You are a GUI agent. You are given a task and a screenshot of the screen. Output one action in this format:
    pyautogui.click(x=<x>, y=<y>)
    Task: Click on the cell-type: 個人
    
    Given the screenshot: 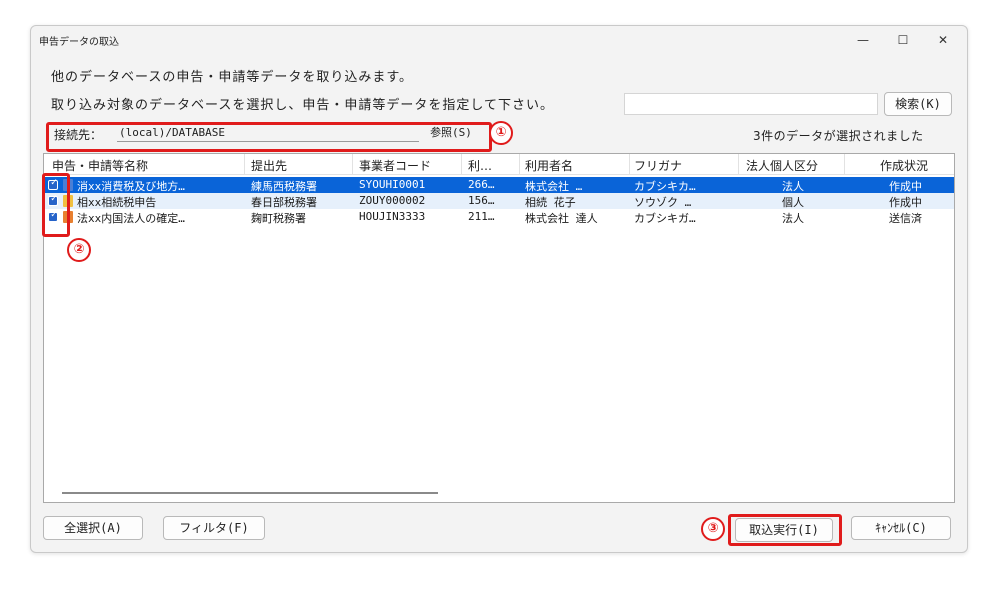 What is the action you would take?
    pyautogui.click(x=793, y=202)
    